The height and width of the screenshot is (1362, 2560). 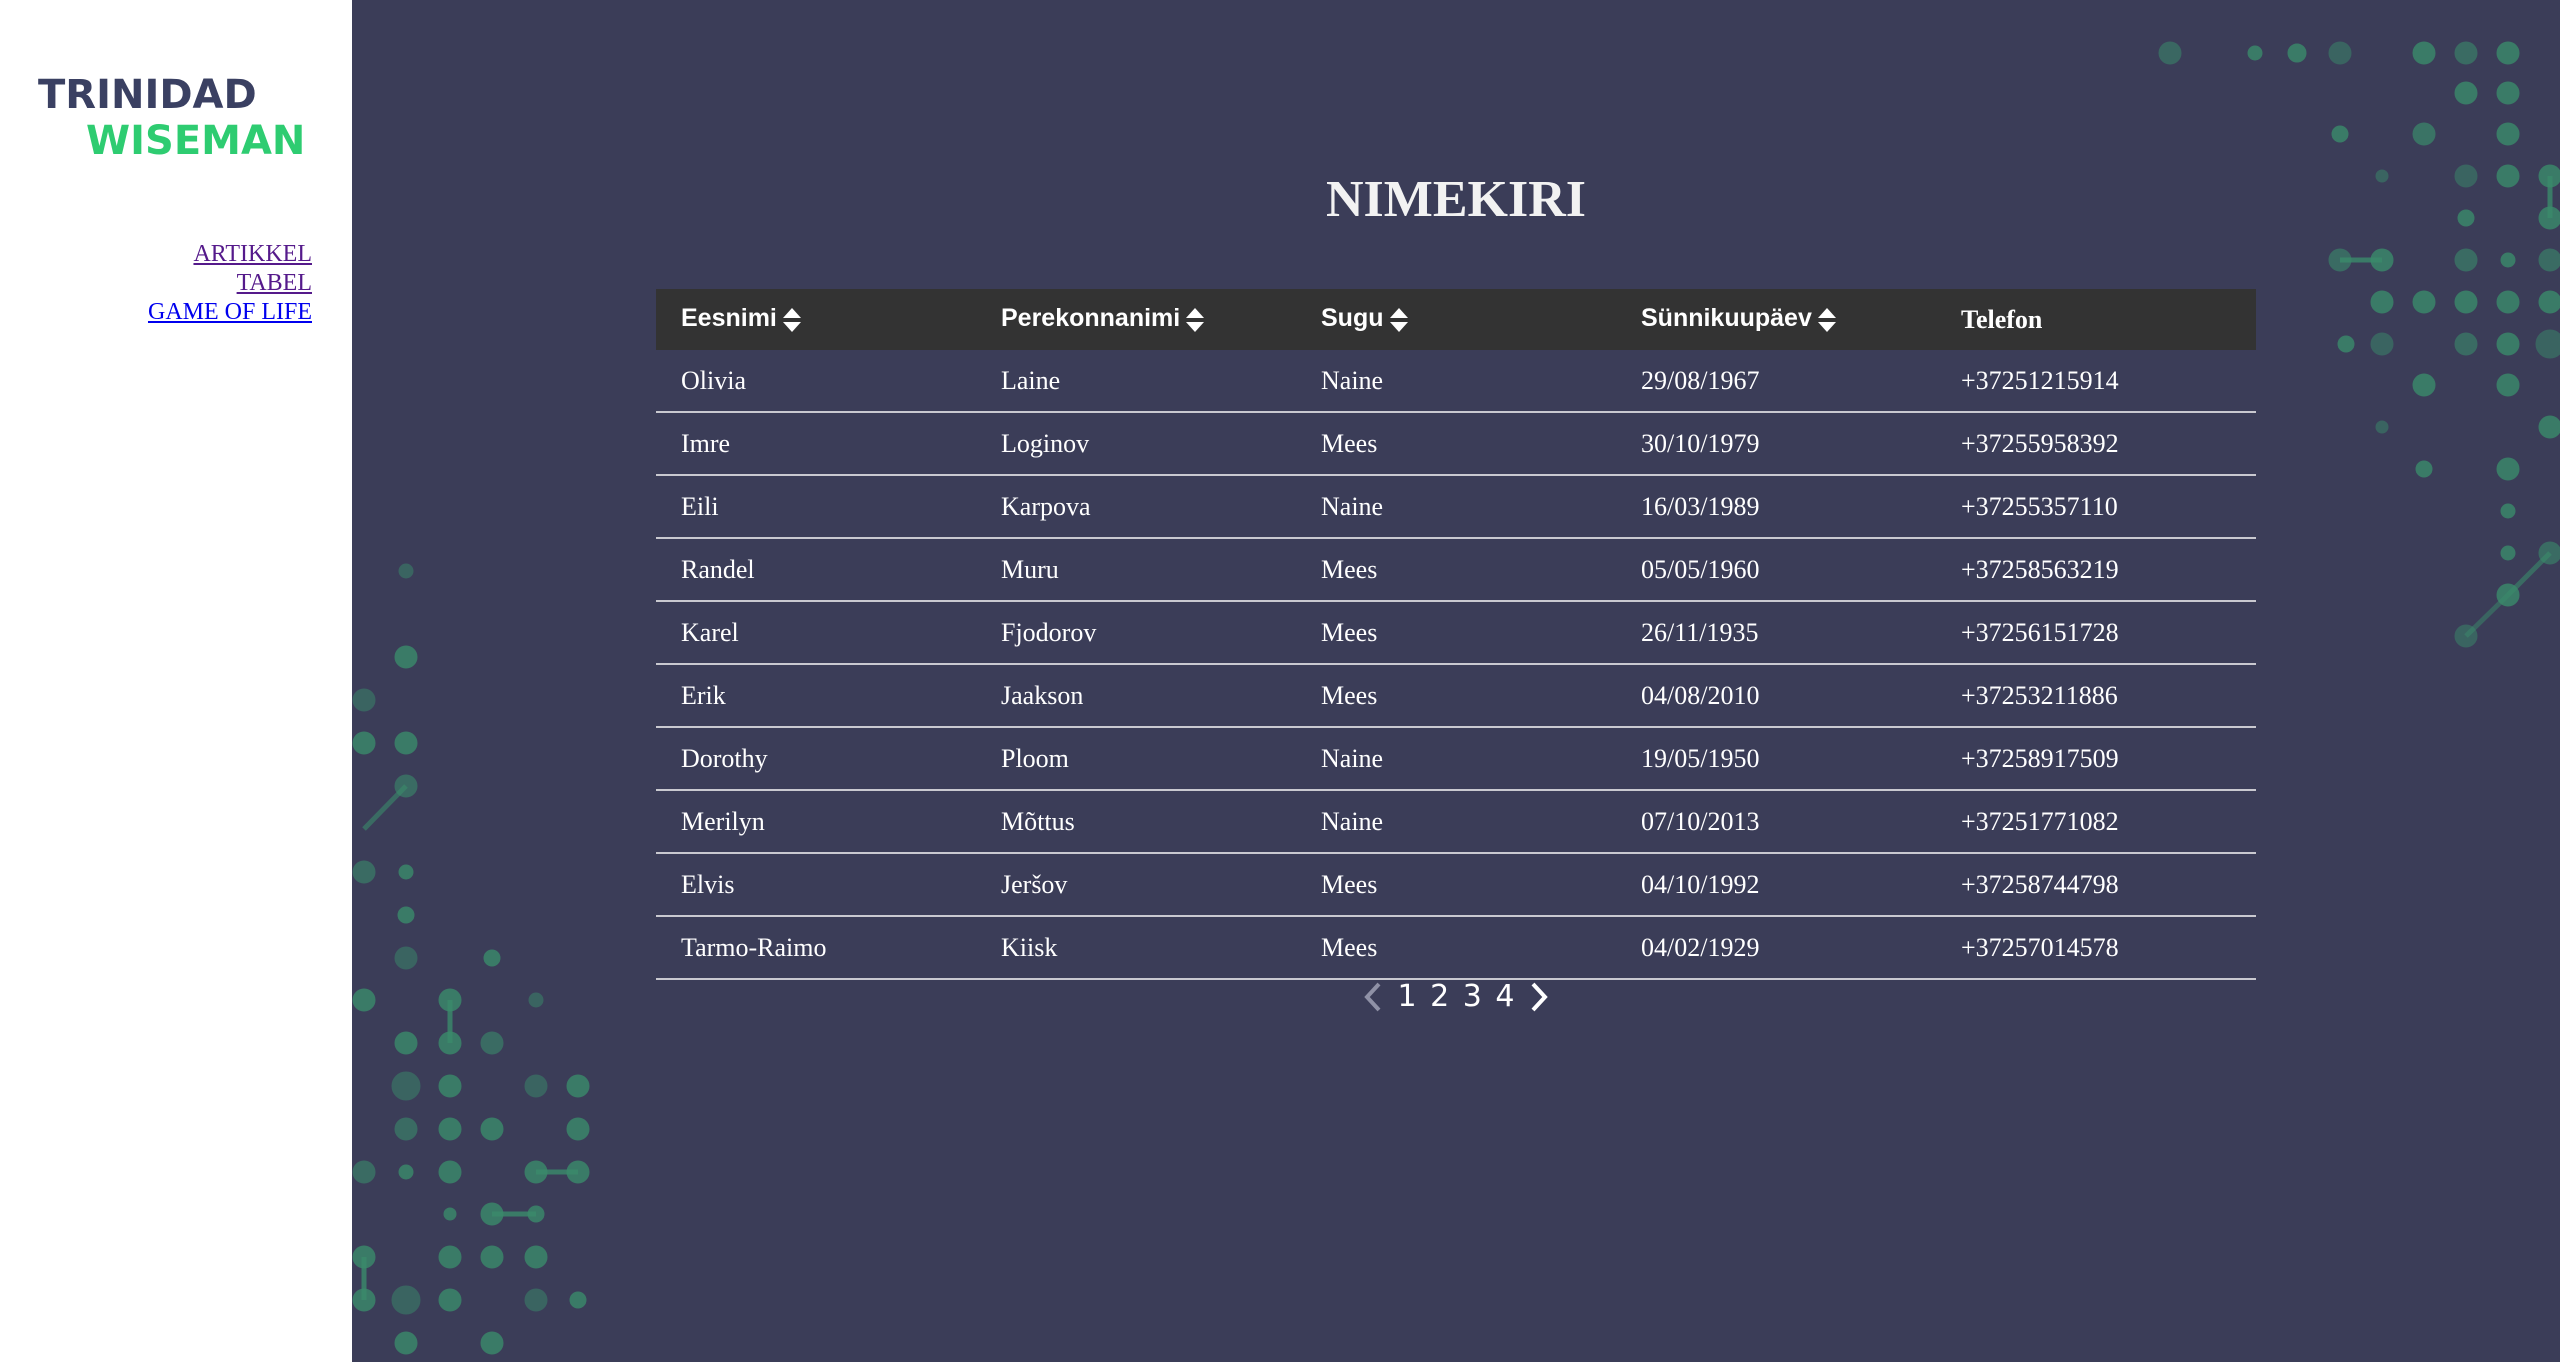 What do you see at coordinates (1776, 759) in the screenshot?
I see `table-cell: 19/05/1950` at bounding box center [1776, 759].